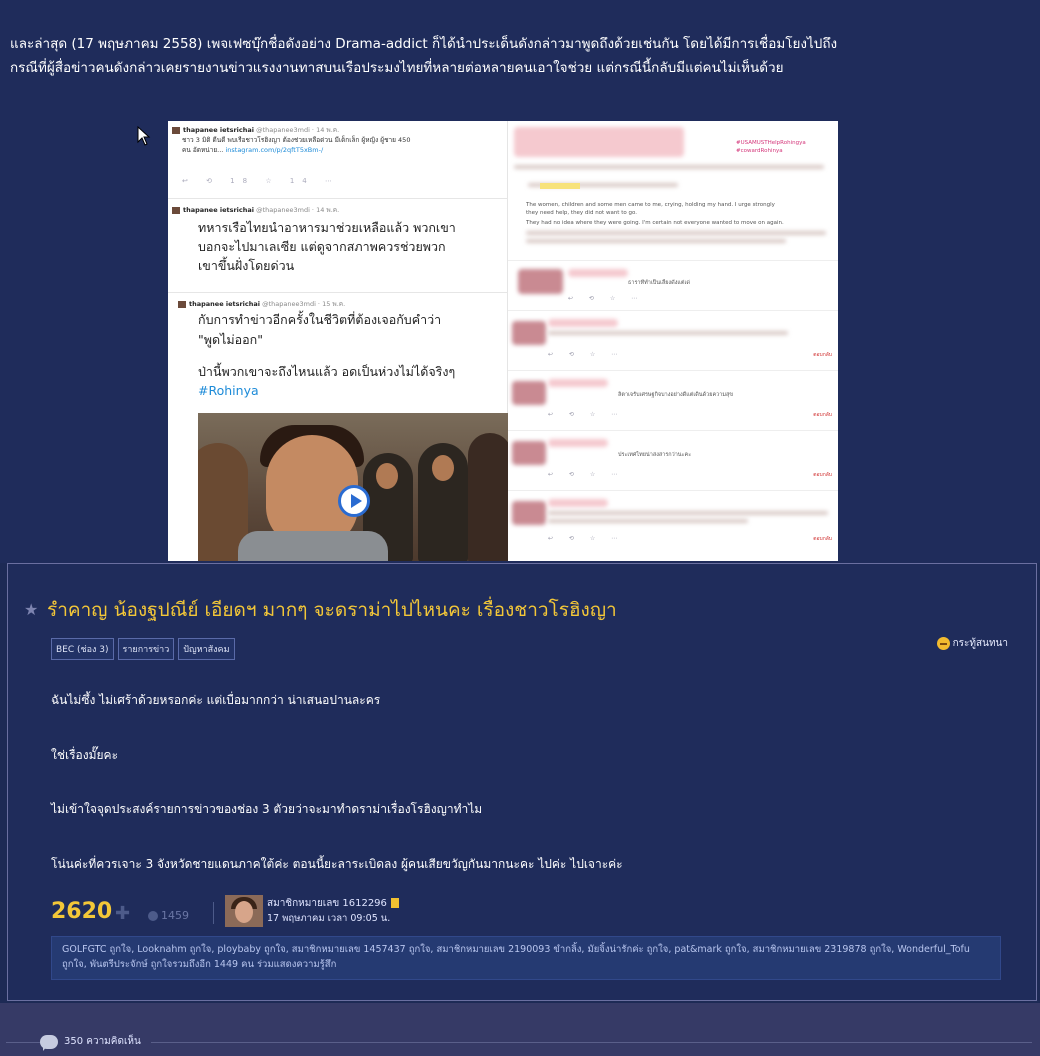 The image size is (1040, 1056). I want to click on chat-icon, so click(943, 643).